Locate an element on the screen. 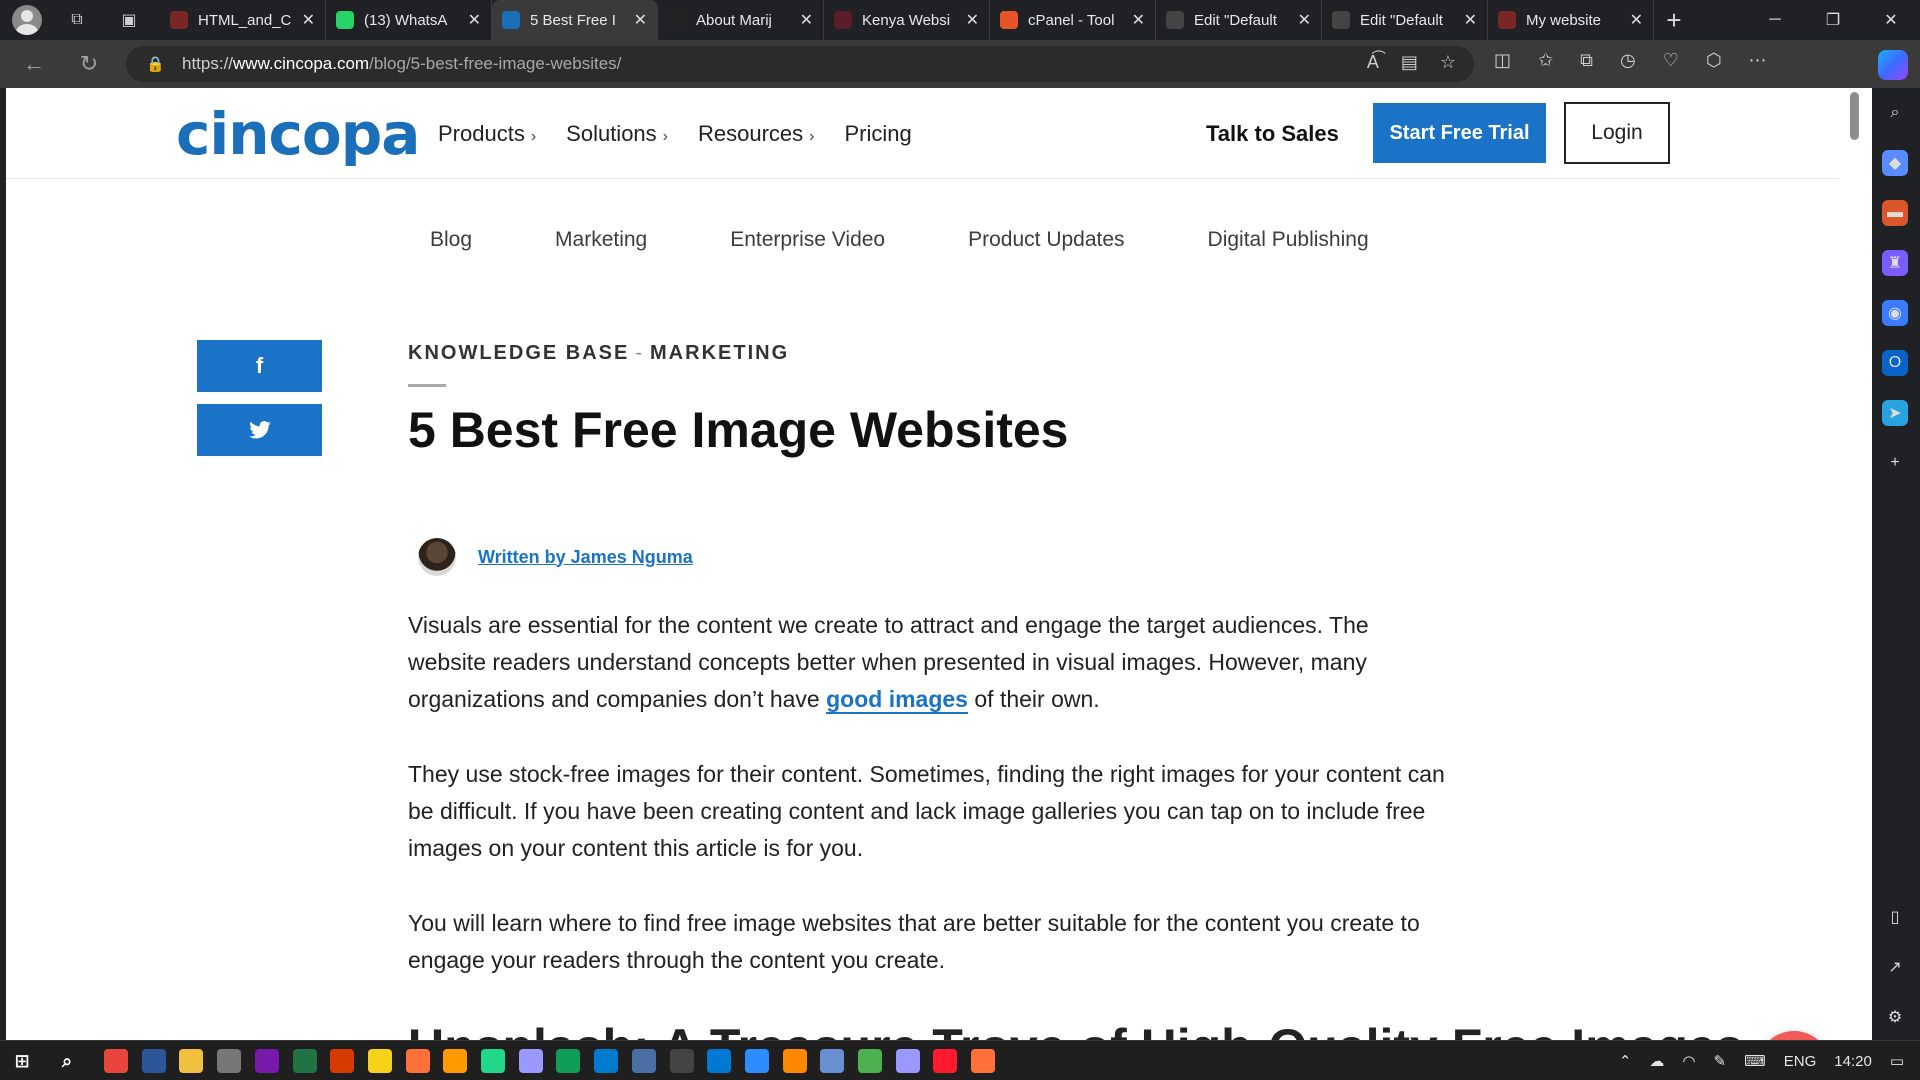 This screenshot has width=1920, height=1080. back-icon: ← is located at coordinates (34, 64).